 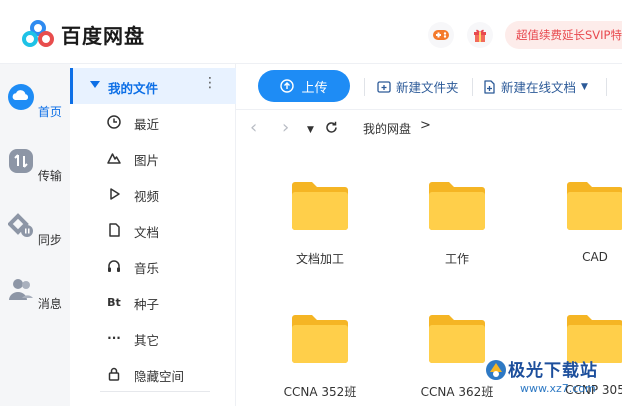 I want to click on rail-item-messages: 消息, so click(x=35, y=294).